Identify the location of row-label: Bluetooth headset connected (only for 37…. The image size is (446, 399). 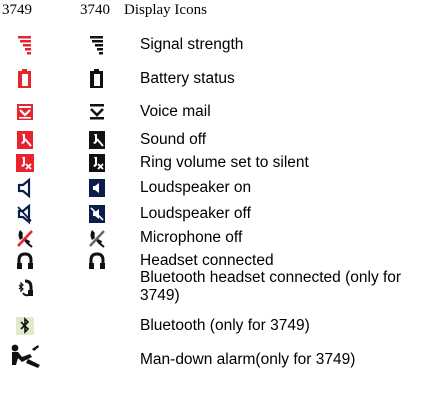
(271, 286).